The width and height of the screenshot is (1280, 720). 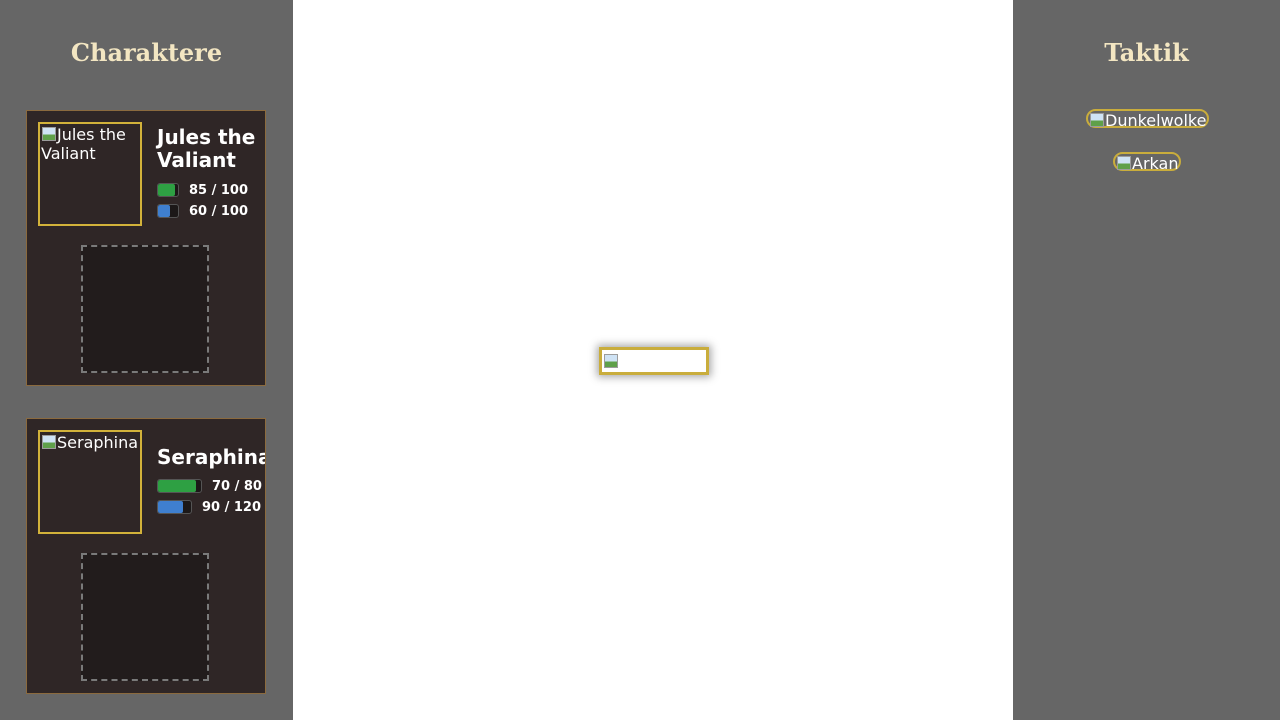 I want to click on battle-token, so click(x=654, y=361).